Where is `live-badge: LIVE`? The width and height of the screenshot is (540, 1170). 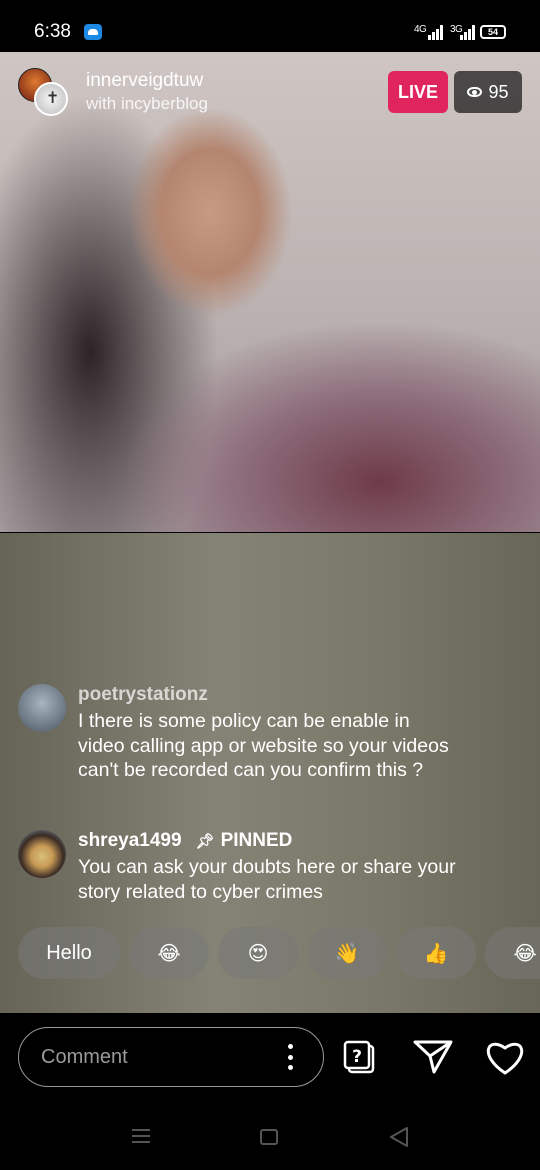
live-badge: LIVE is located at coordinates (418, 92).